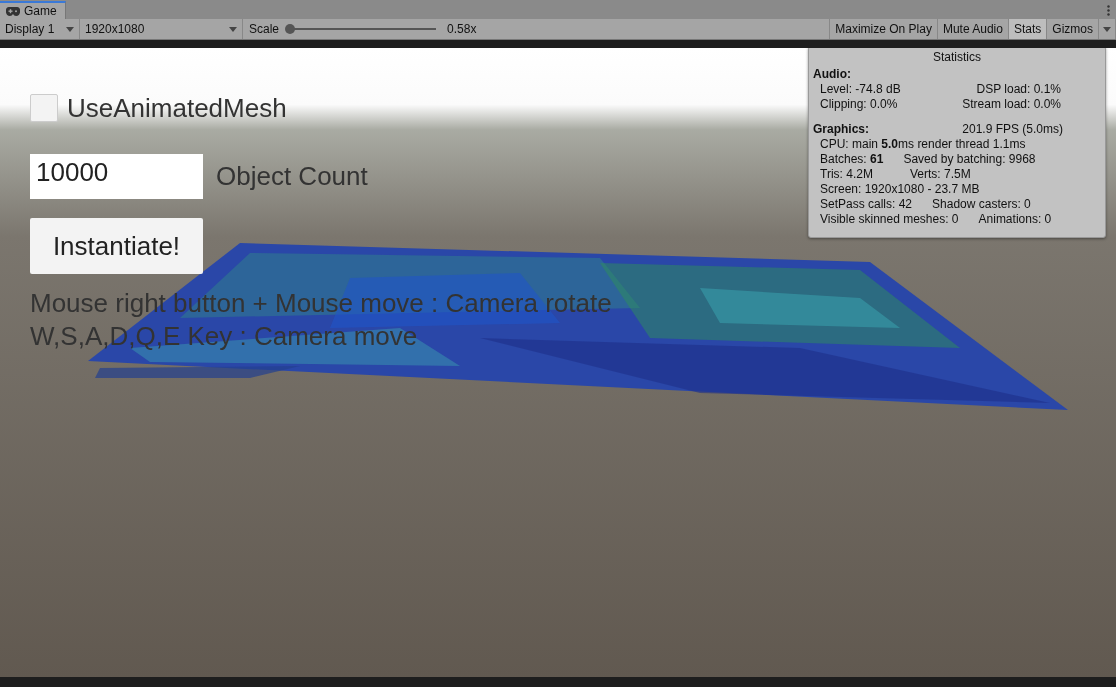 The width and height of the screenshot is (1116, 687). Describe the element at coordinates (847, 174) in the screenshot. I see `stat-text: Tris: 4.2M` at that location.